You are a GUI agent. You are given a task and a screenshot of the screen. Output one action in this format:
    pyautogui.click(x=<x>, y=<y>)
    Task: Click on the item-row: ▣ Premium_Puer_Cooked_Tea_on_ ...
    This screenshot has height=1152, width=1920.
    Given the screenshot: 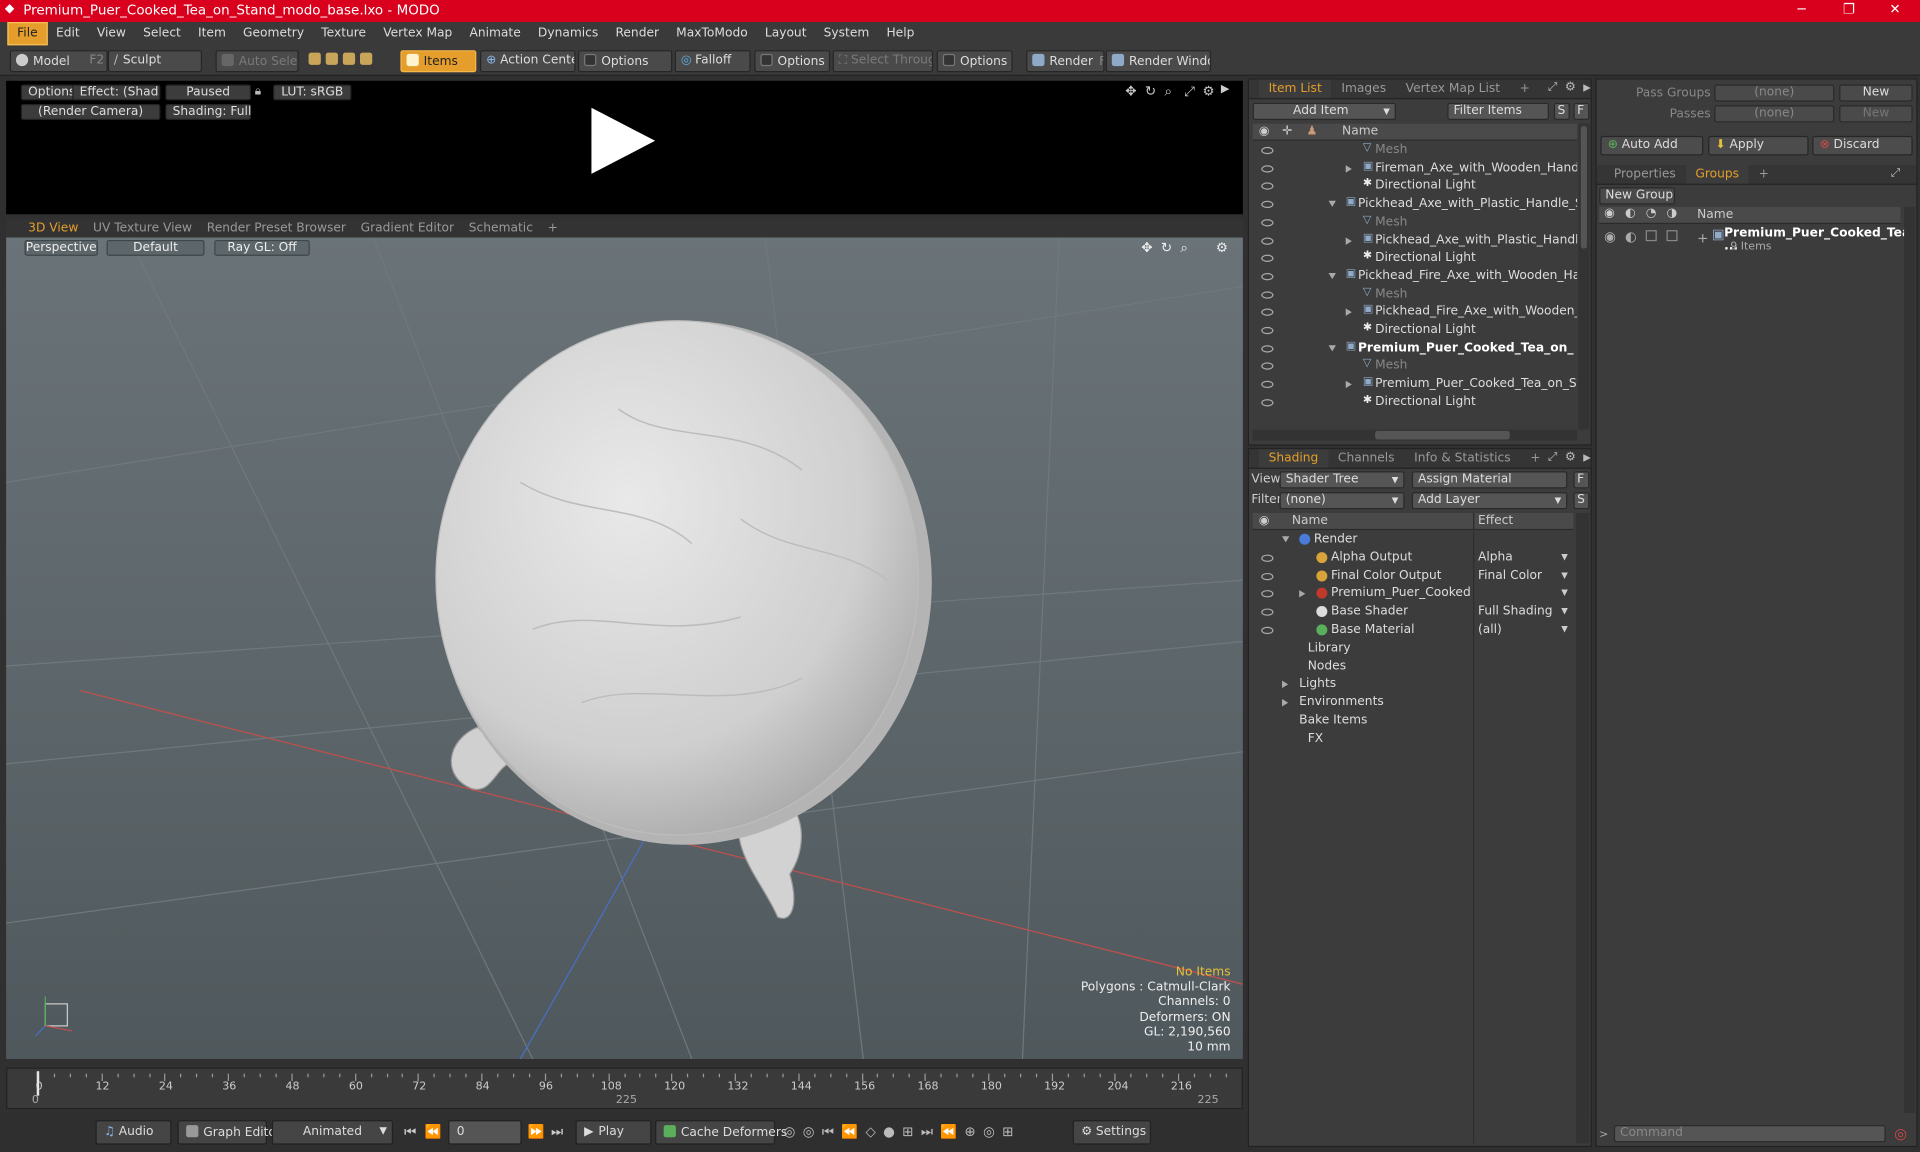 What is the action you would take?
    pyautogui.click(x=1415, y=348)
    